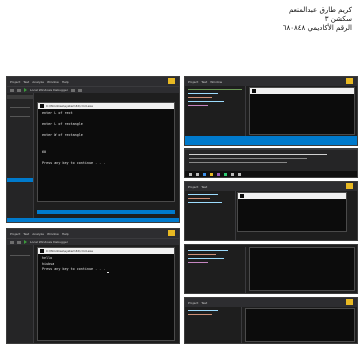 The height and width of the screenshot is (347, 362). I want to click on selected-item, so click(20, 180).